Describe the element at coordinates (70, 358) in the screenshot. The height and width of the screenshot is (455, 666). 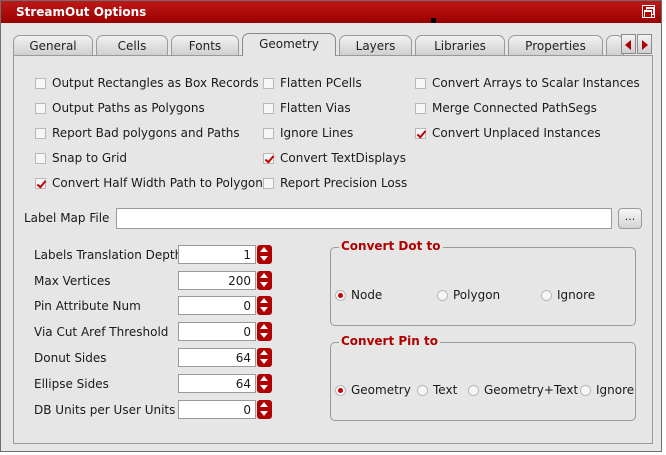
I see `donut-sides-label: Donut Sides` at that location.